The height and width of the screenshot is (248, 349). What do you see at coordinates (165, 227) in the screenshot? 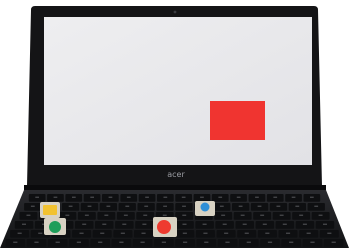
I see `red-sticker` at bounding box center [165, 227].